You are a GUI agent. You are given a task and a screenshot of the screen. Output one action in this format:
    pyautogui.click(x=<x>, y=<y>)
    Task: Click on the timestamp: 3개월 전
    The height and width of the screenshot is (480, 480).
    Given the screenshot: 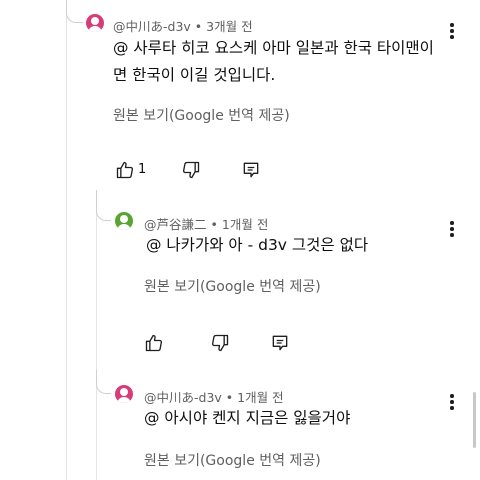 What is the action you would take?
    pyautogui.click(x=229, y=26)
    